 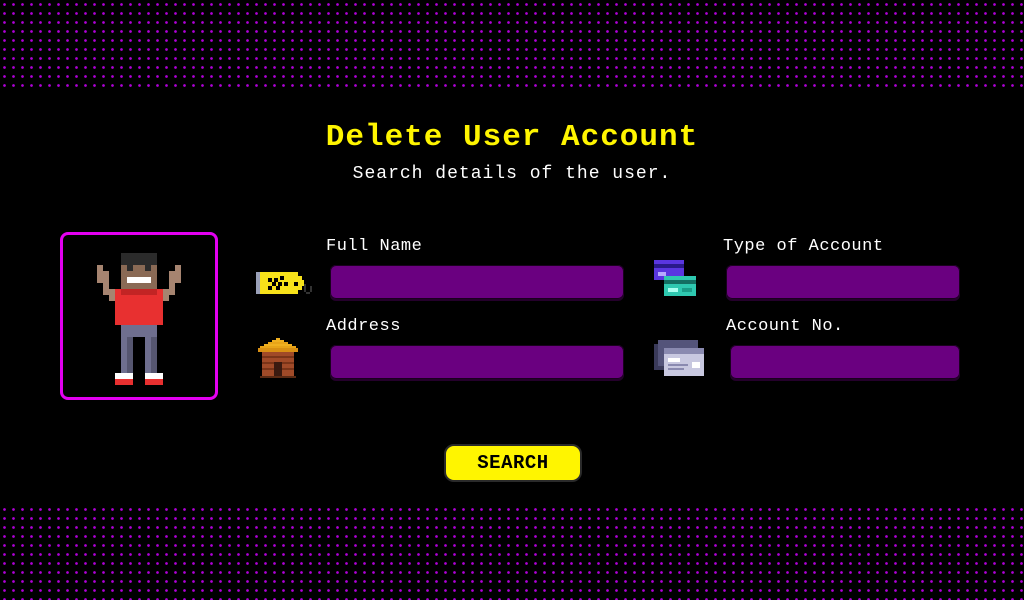 What do you see at coordinates (513, 463) in the screenshot?
I see `search-button: SEARCH` at bounding box center [513, 463].